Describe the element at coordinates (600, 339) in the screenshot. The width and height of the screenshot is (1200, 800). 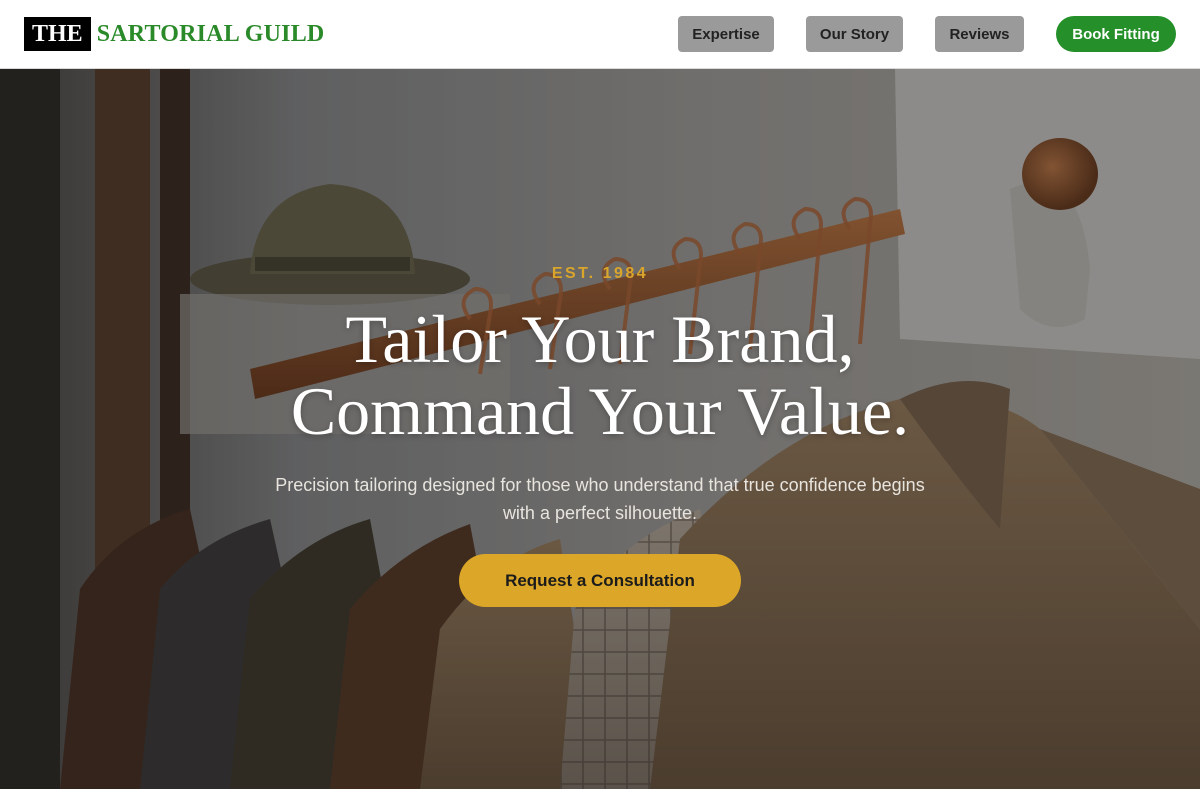
I see `hero-headline-line-1: Tailor Your Brand,` at that location.